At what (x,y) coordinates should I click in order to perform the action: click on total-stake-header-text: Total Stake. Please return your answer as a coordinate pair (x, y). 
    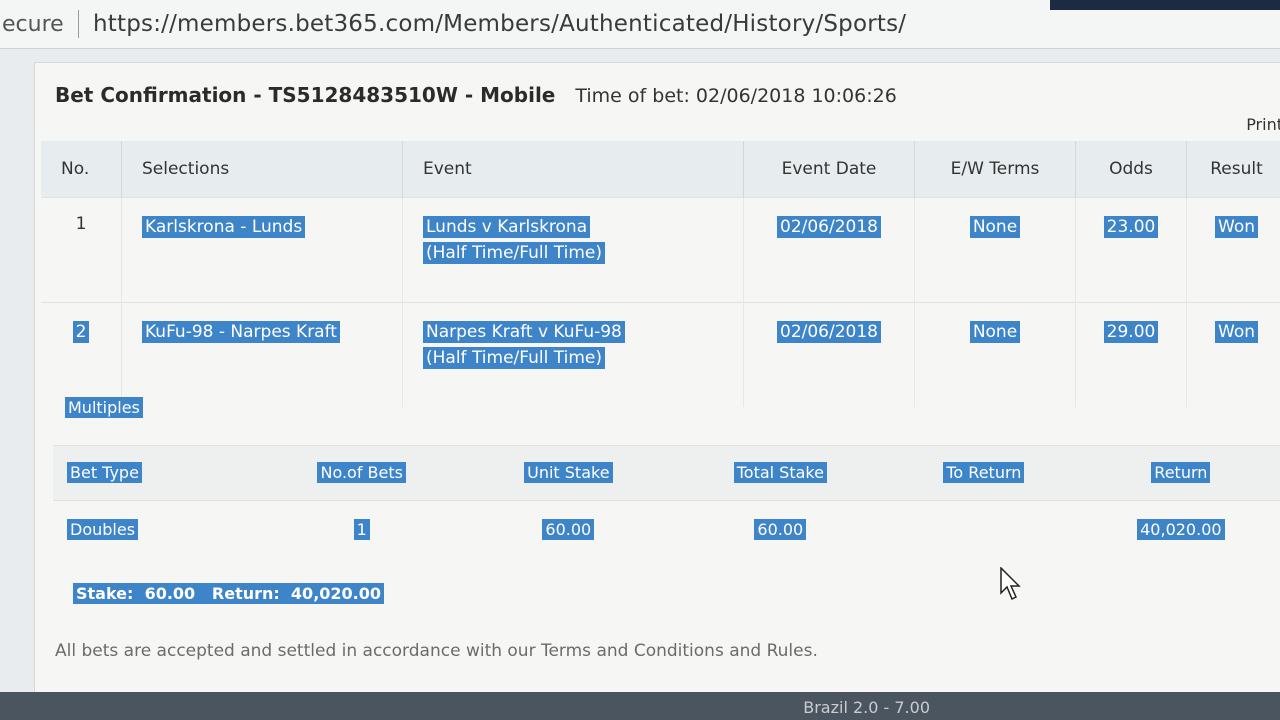
    Looking at the image, I should click on (780, 472).